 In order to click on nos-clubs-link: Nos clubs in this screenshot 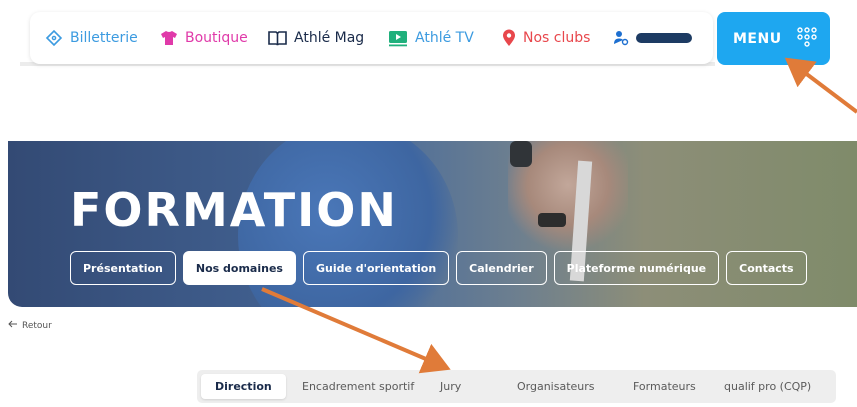, I will do `click(546, 38)`.